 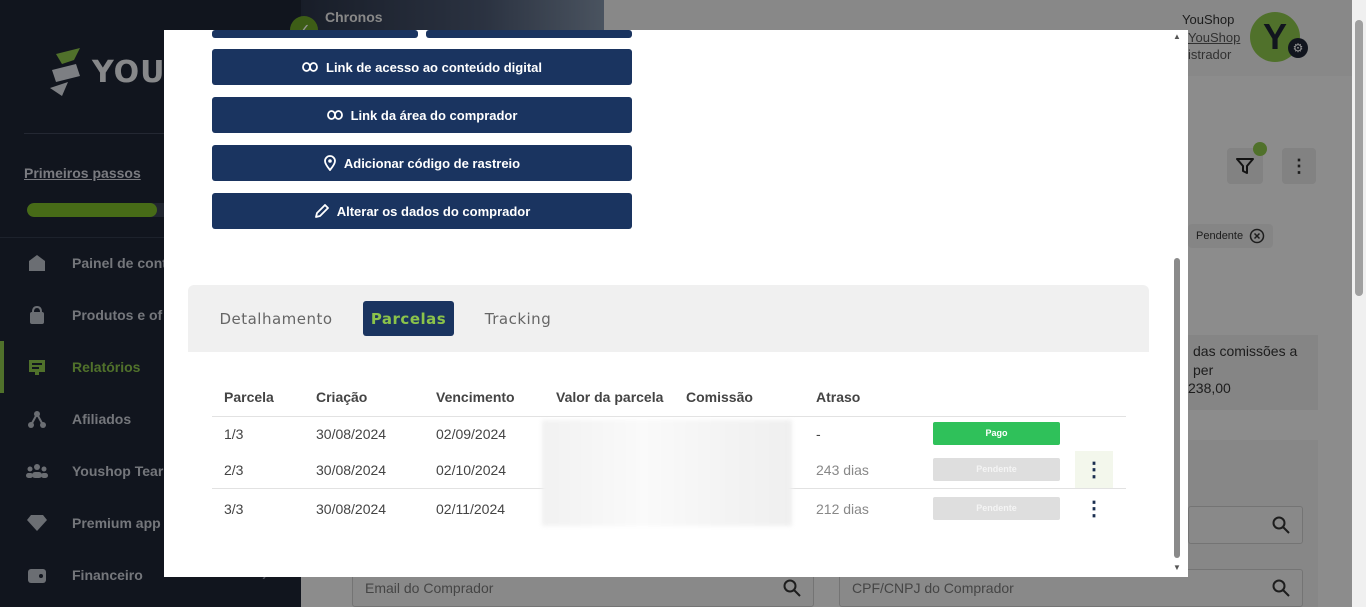 I want to click on button-label: Alterar os dados do comprador, so click(x=433, y=211).